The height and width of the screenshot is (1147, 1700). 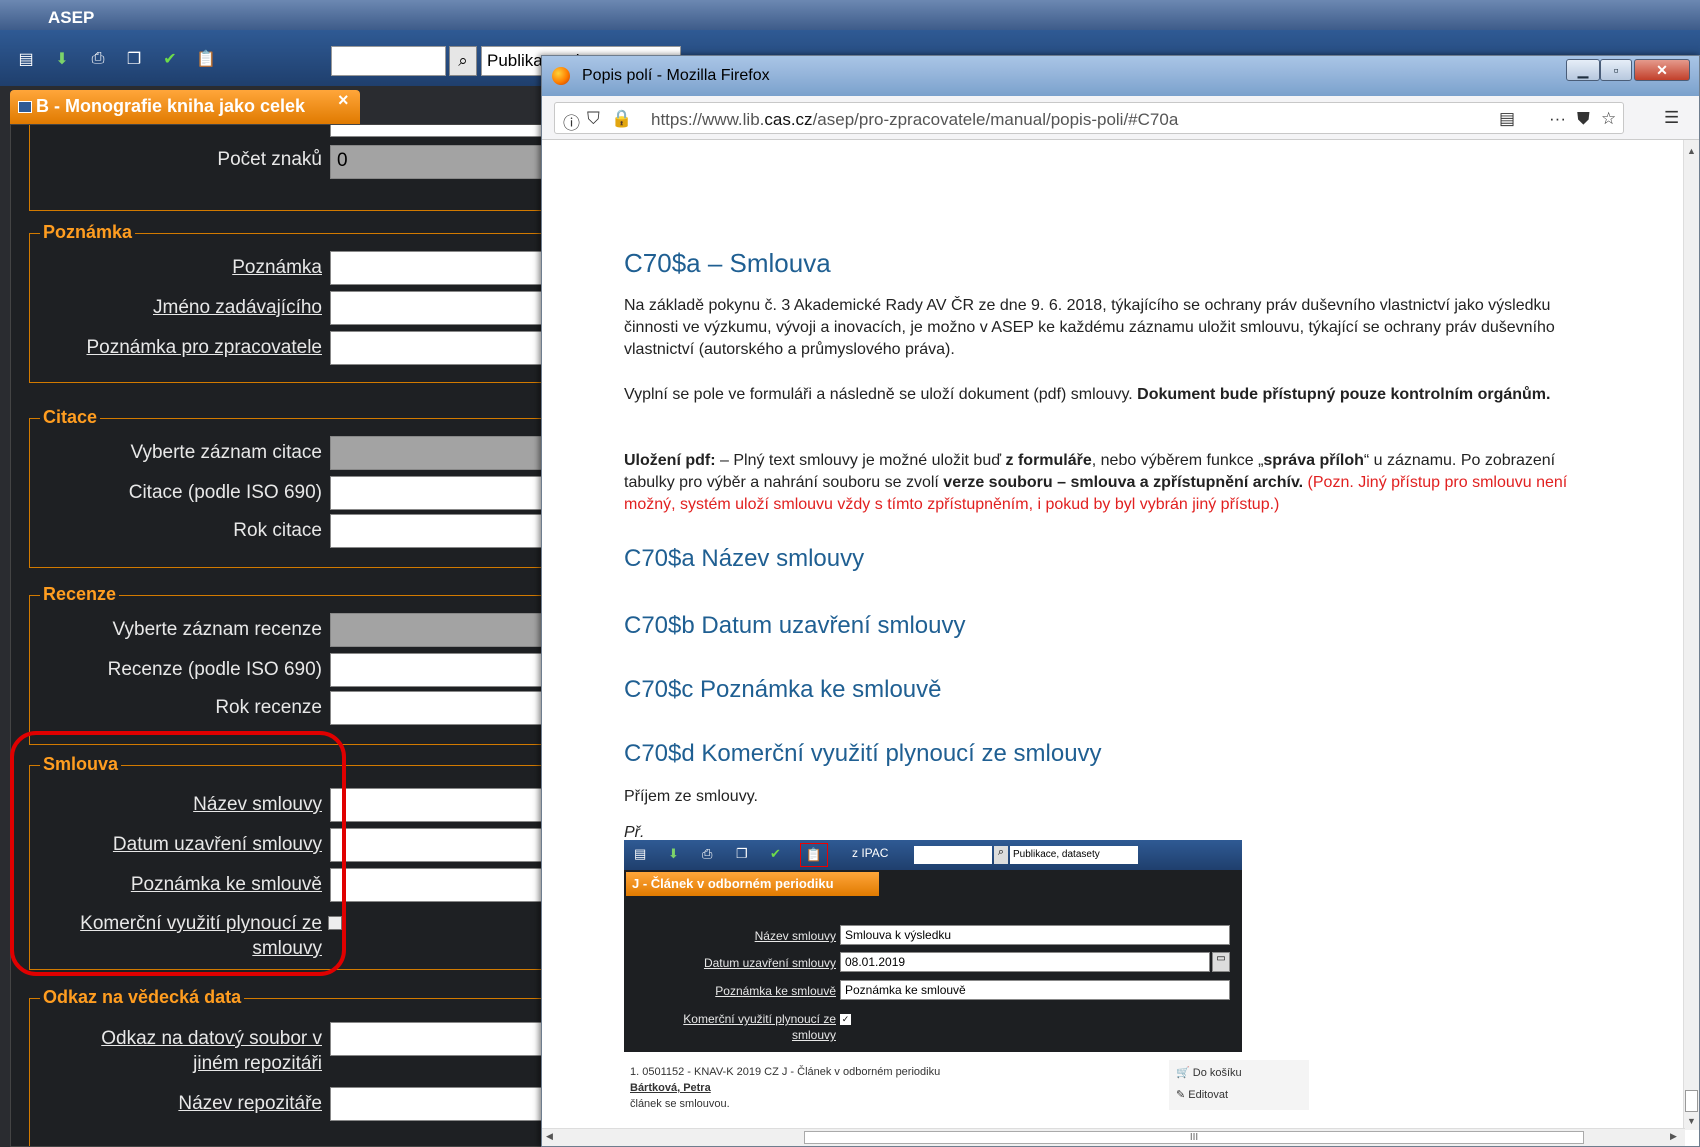 I want to click on poznamka-input, so click(x=449, y=268).